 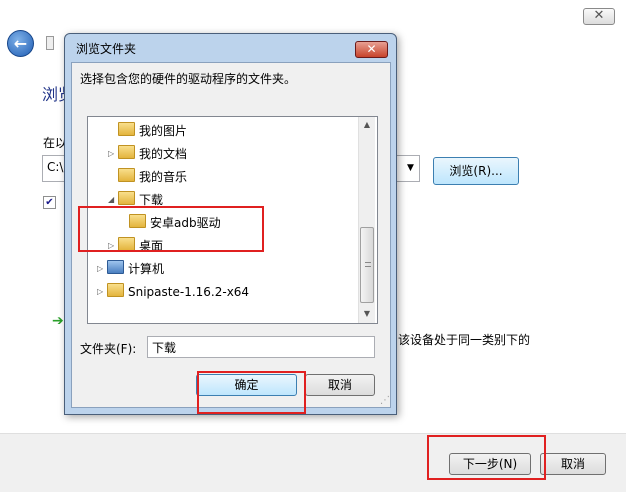 What do you see at coordinates (49, 202) in the screenshot?
I see `include-subfolders-checkbox: ✔` at bounding box center [49, 202].